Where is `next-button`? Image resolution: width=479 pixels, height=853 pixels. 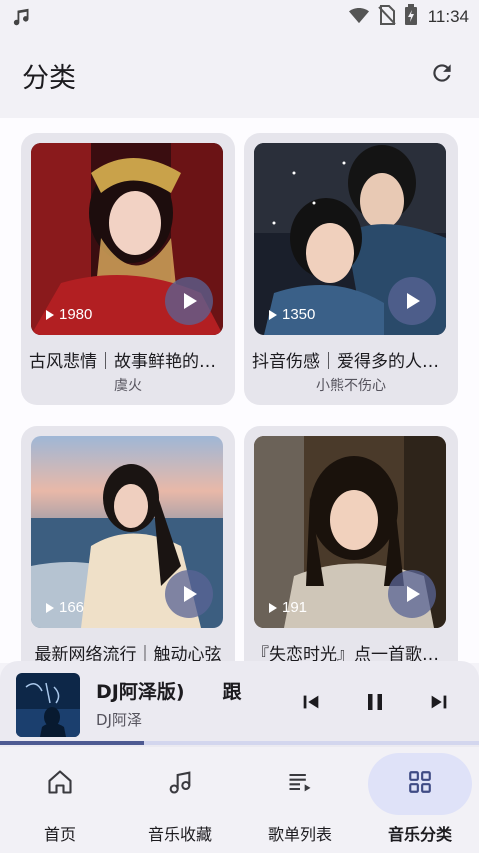
next-button is located at coordinates (439, 704).